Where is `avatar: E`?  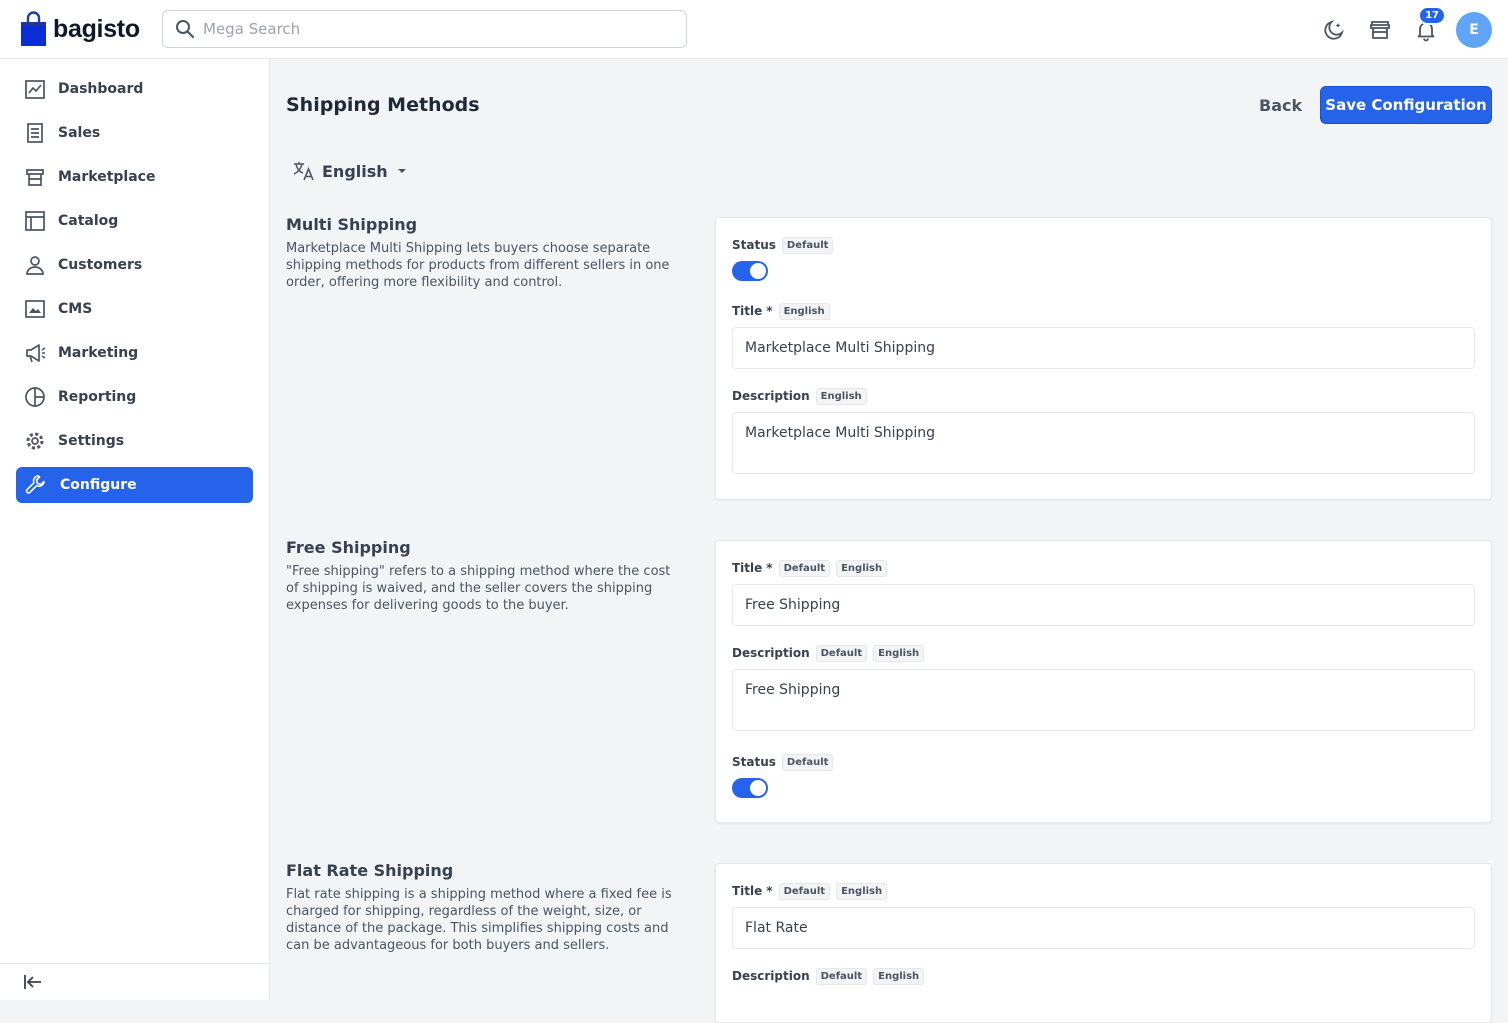
avatar: E is located at coordinates (1474, 30).